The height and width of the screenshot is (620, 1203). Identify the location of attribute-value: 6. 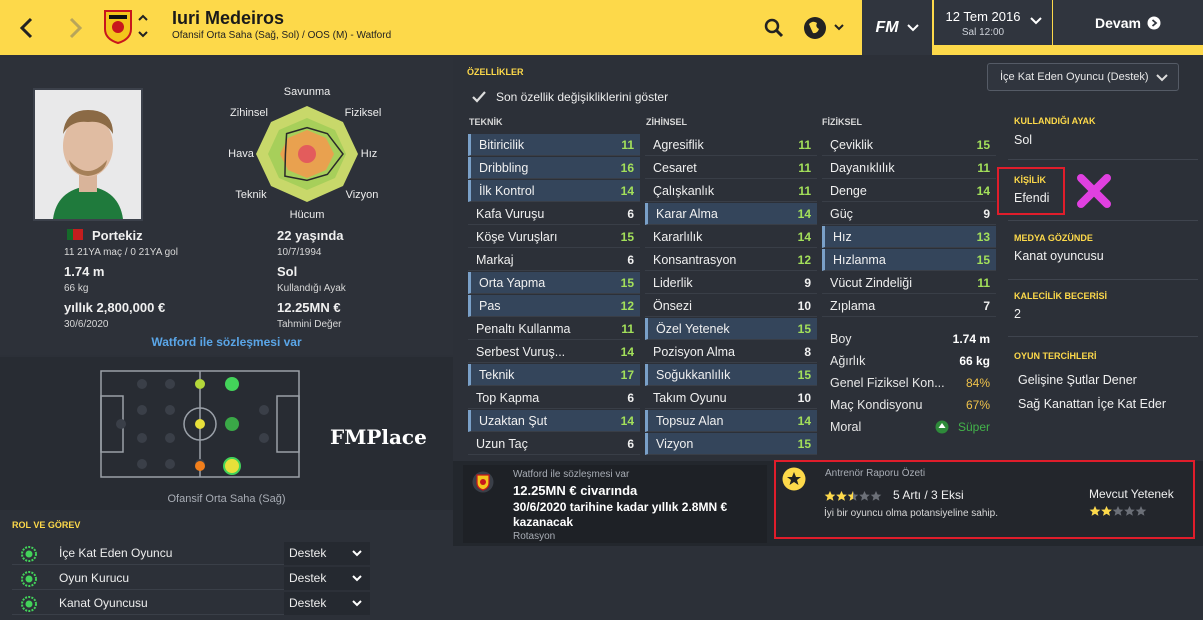
(630, 260).